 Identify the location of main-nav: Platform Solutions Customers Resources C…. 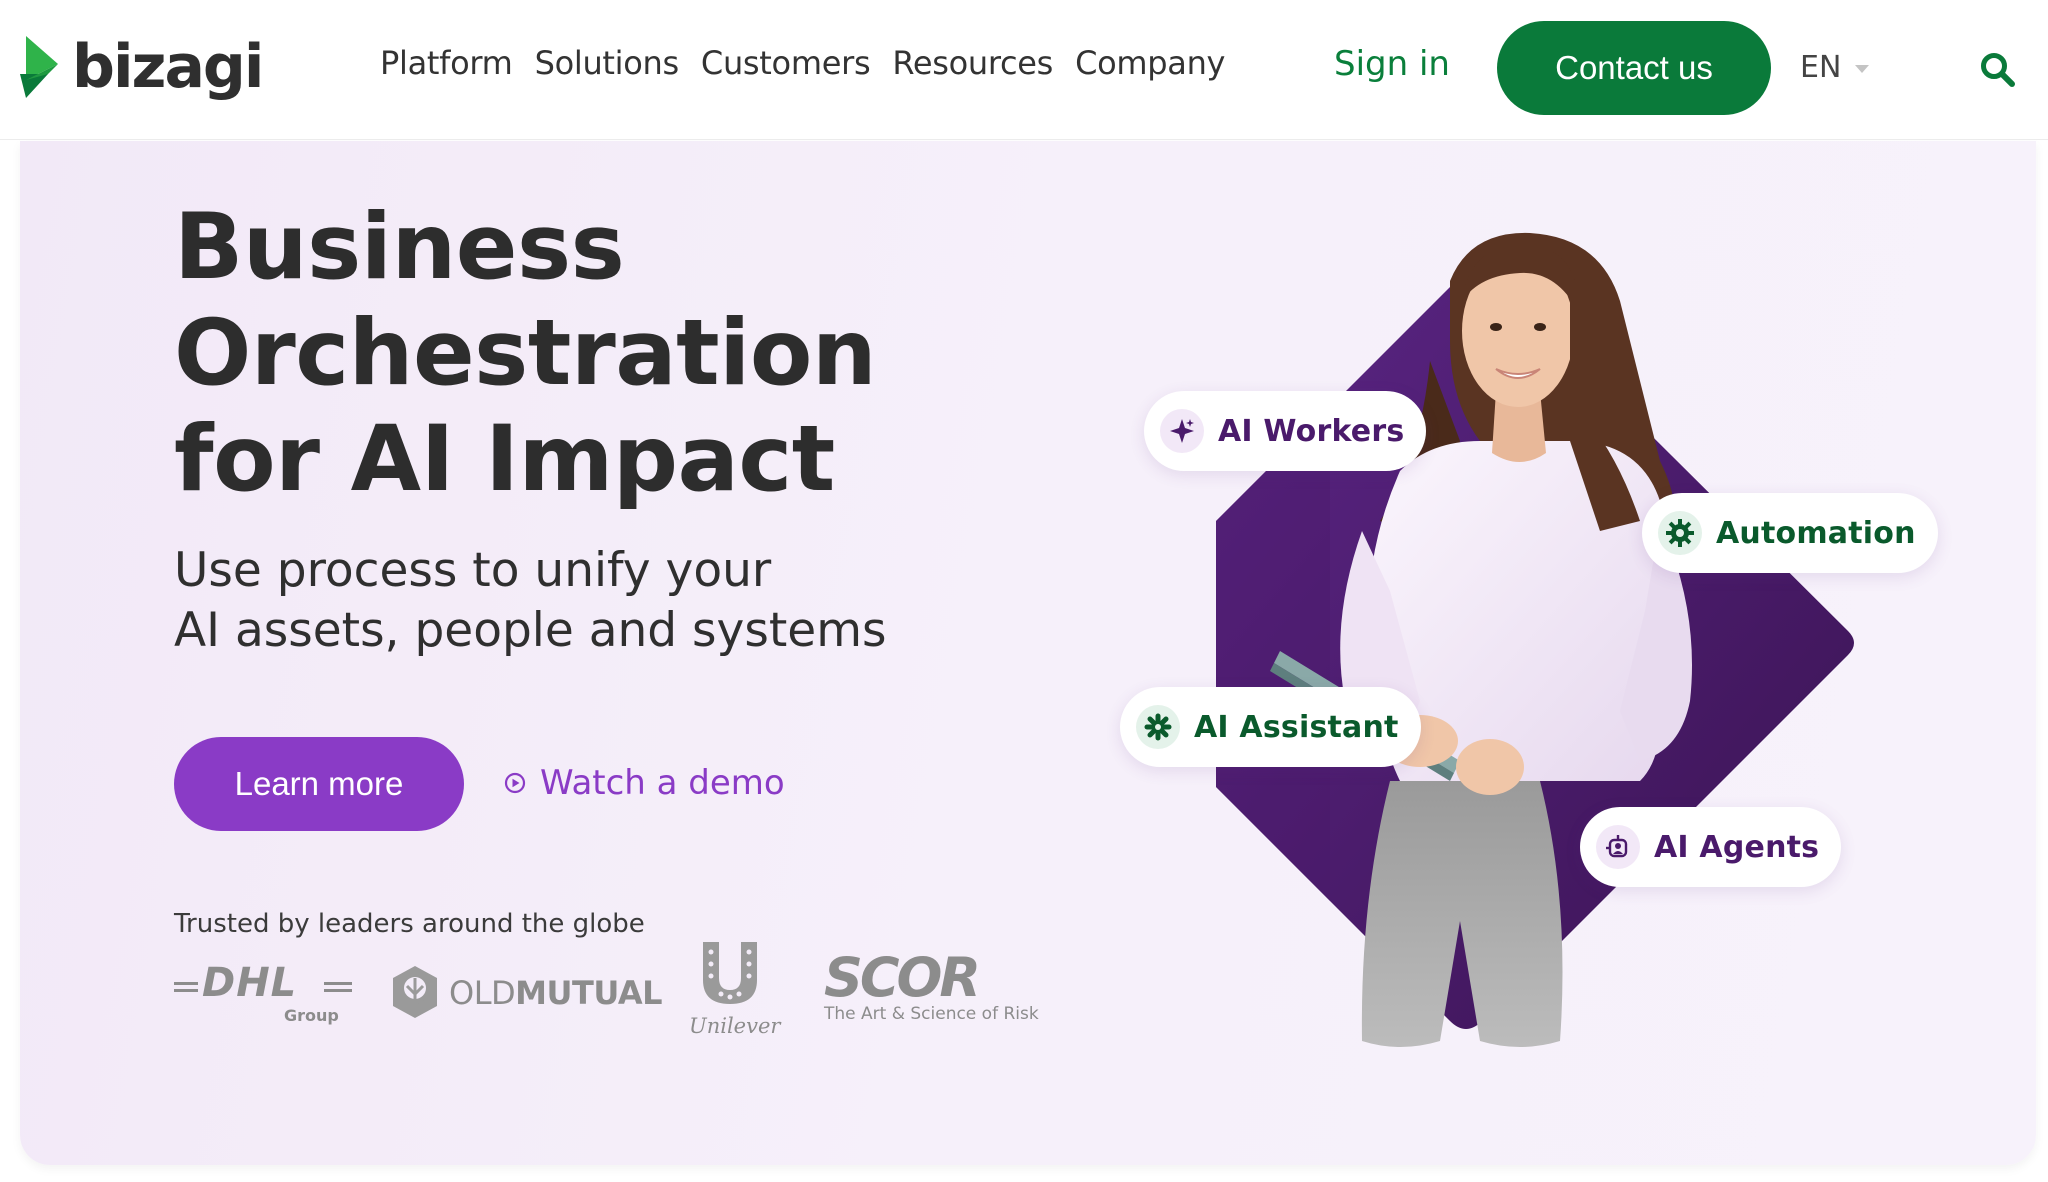
(803, 63).